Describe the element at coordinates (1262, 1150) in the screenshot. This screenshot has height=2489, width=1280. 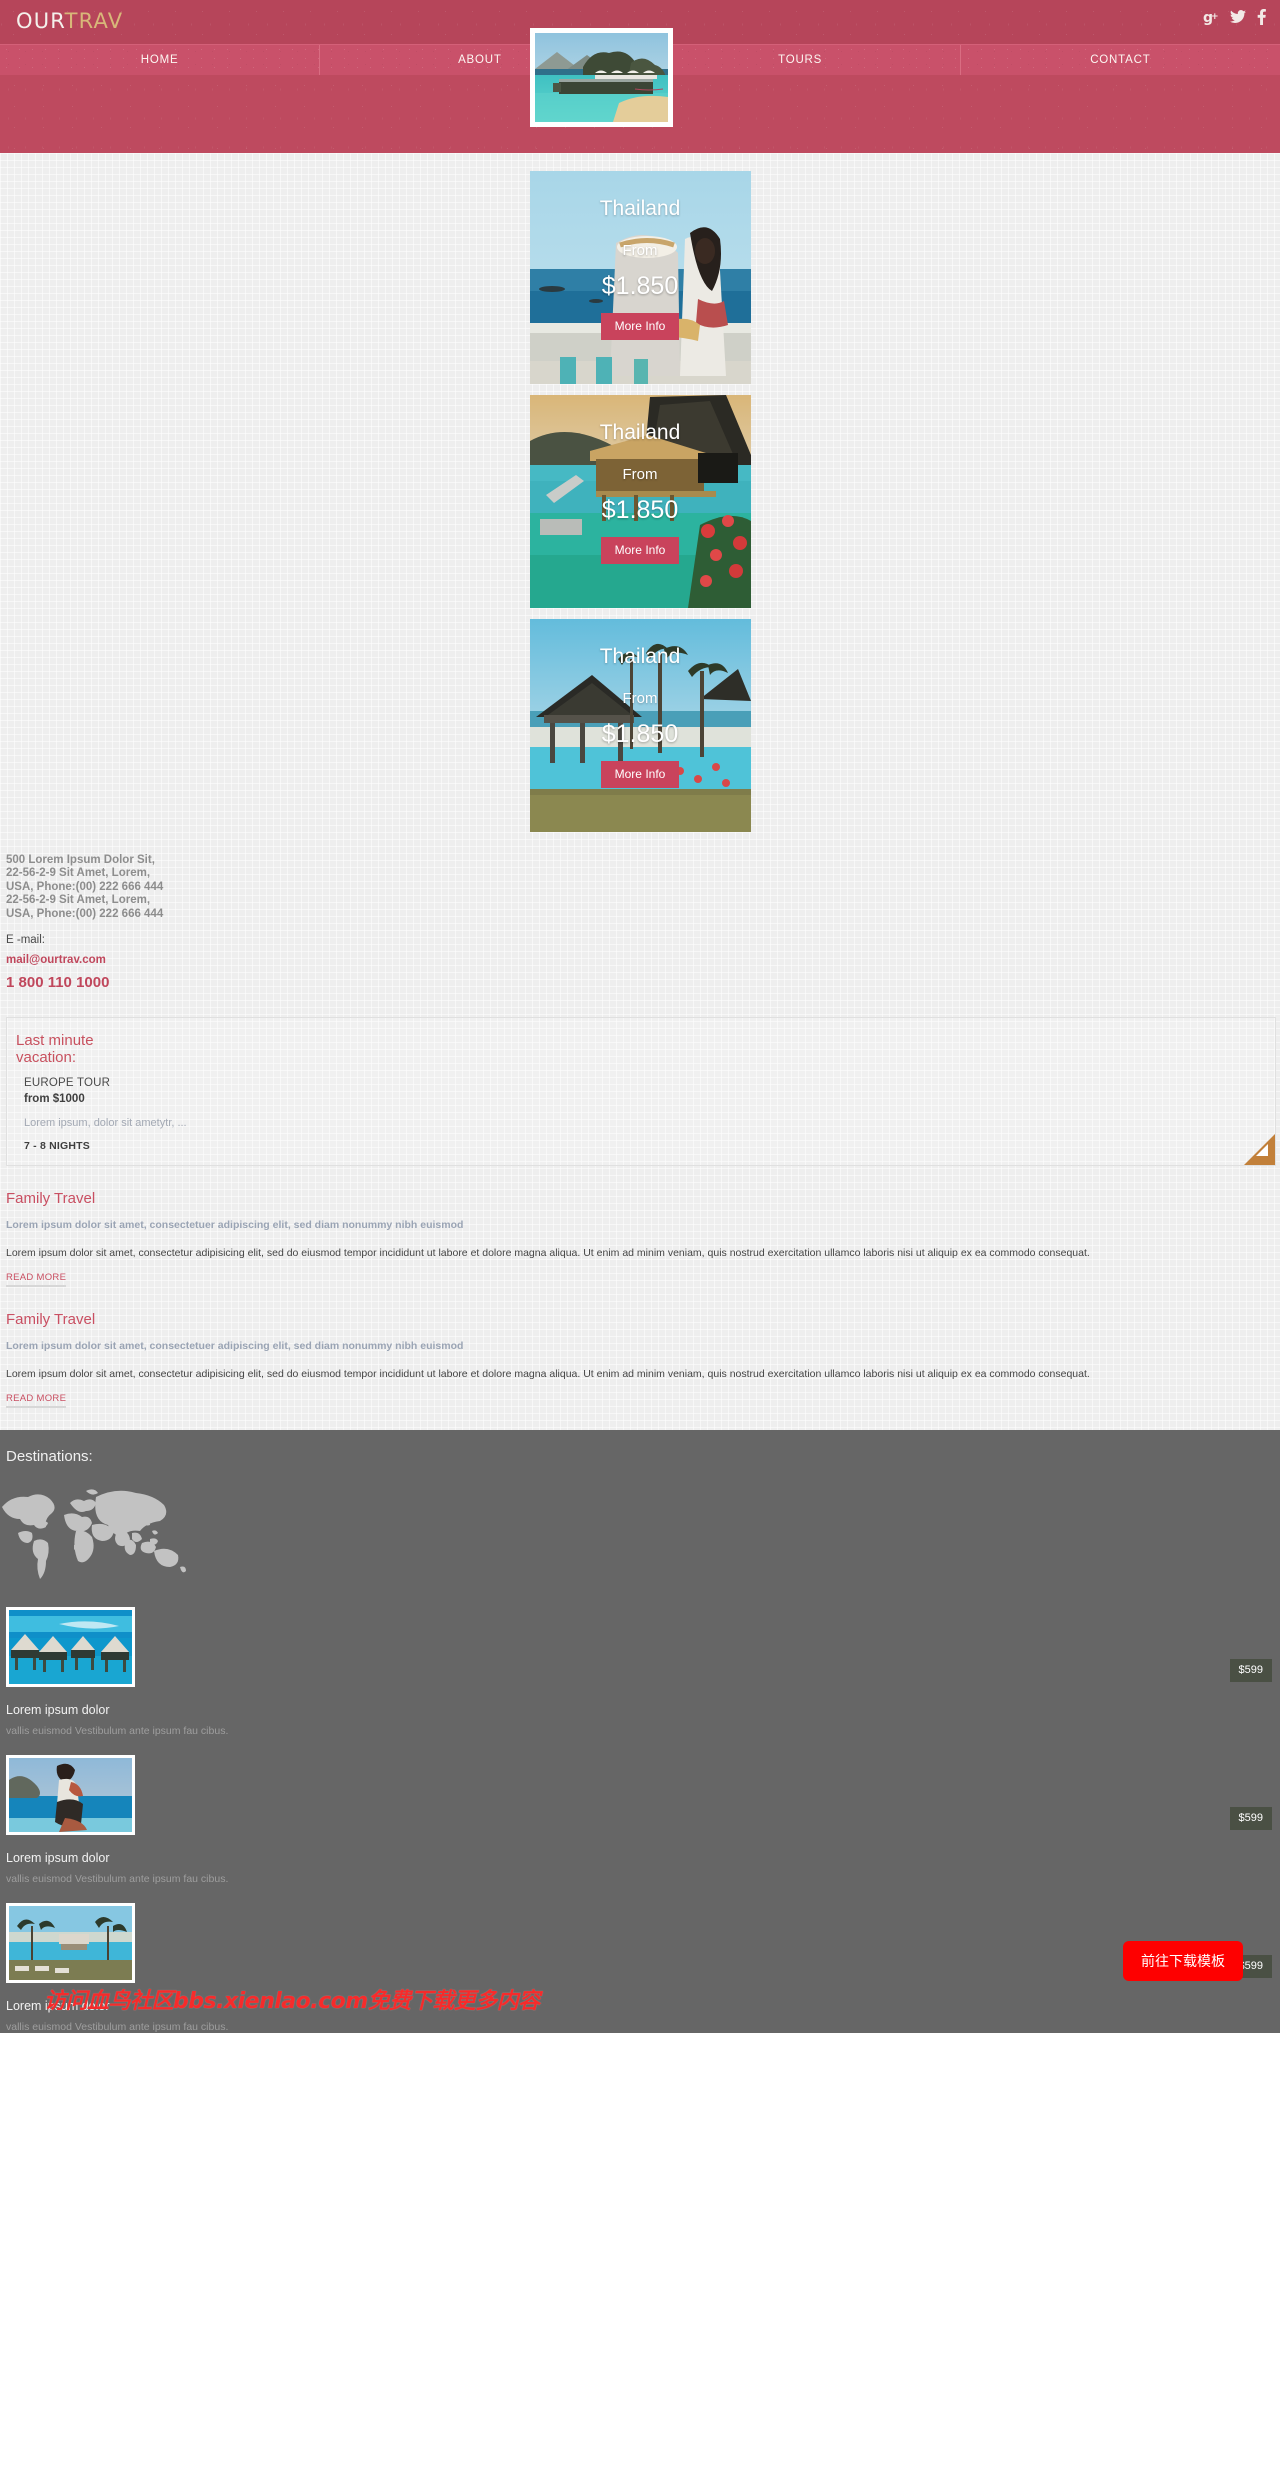
I see `play-arrow-icon` at that location.